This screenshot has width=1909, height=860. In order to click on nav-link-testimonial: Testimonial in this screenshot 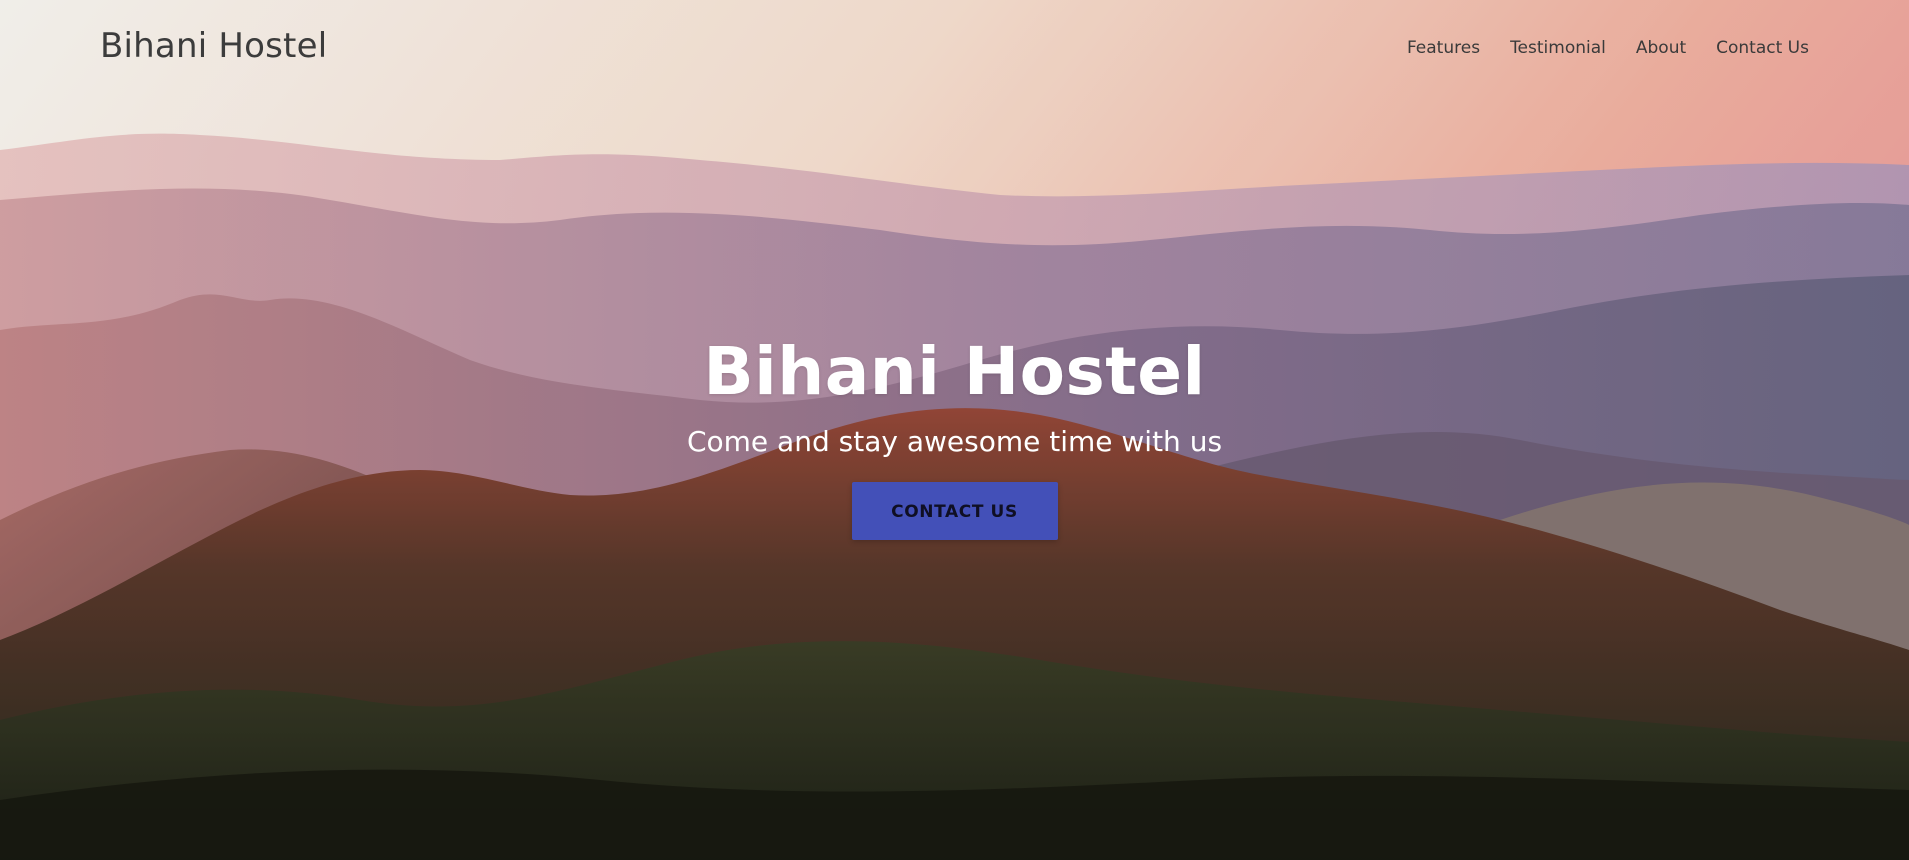, I will do `click(1558, 48)`.